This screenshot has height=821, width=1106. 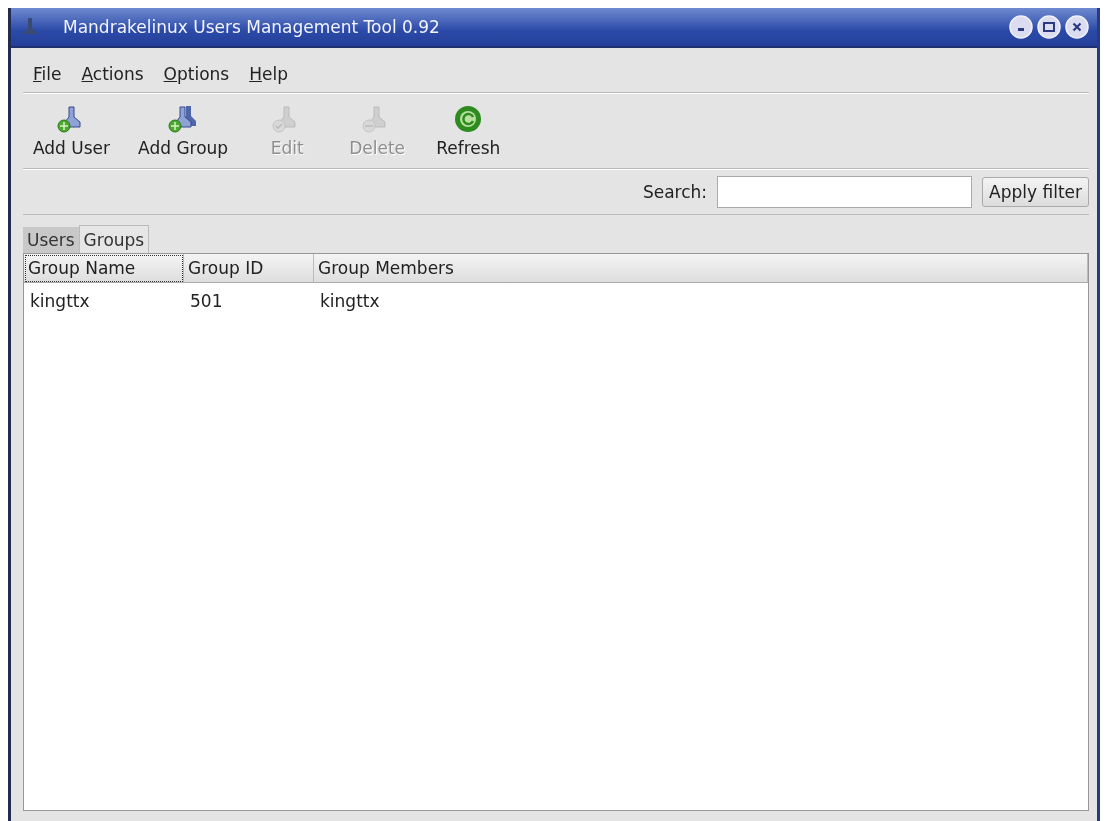 What do you see at coordinates (183, 131) in the screenshot?
I see `toolbar-button: Add Group` at bounding box center [183, 131].